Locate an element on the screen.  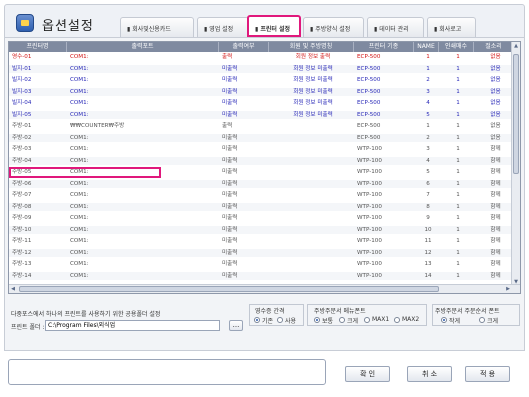
cell-printer-name: 주방-10 is located at coordinates (38, 230).